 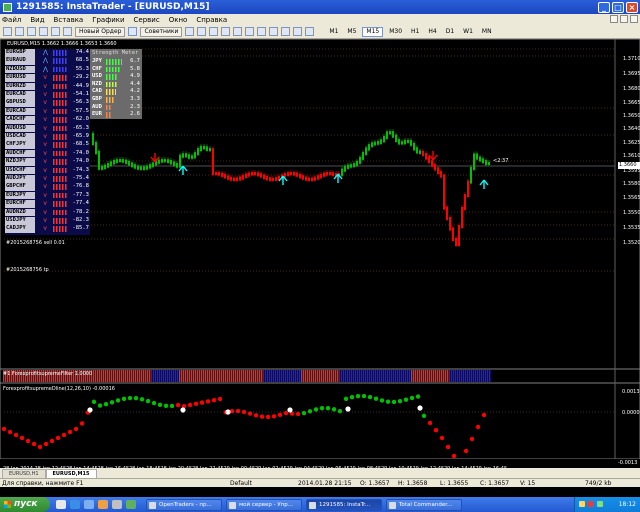 What do you see at coordinates (286, 31) in the screenshot?
I see `indicators-icon` at bounding box center [286, 31].